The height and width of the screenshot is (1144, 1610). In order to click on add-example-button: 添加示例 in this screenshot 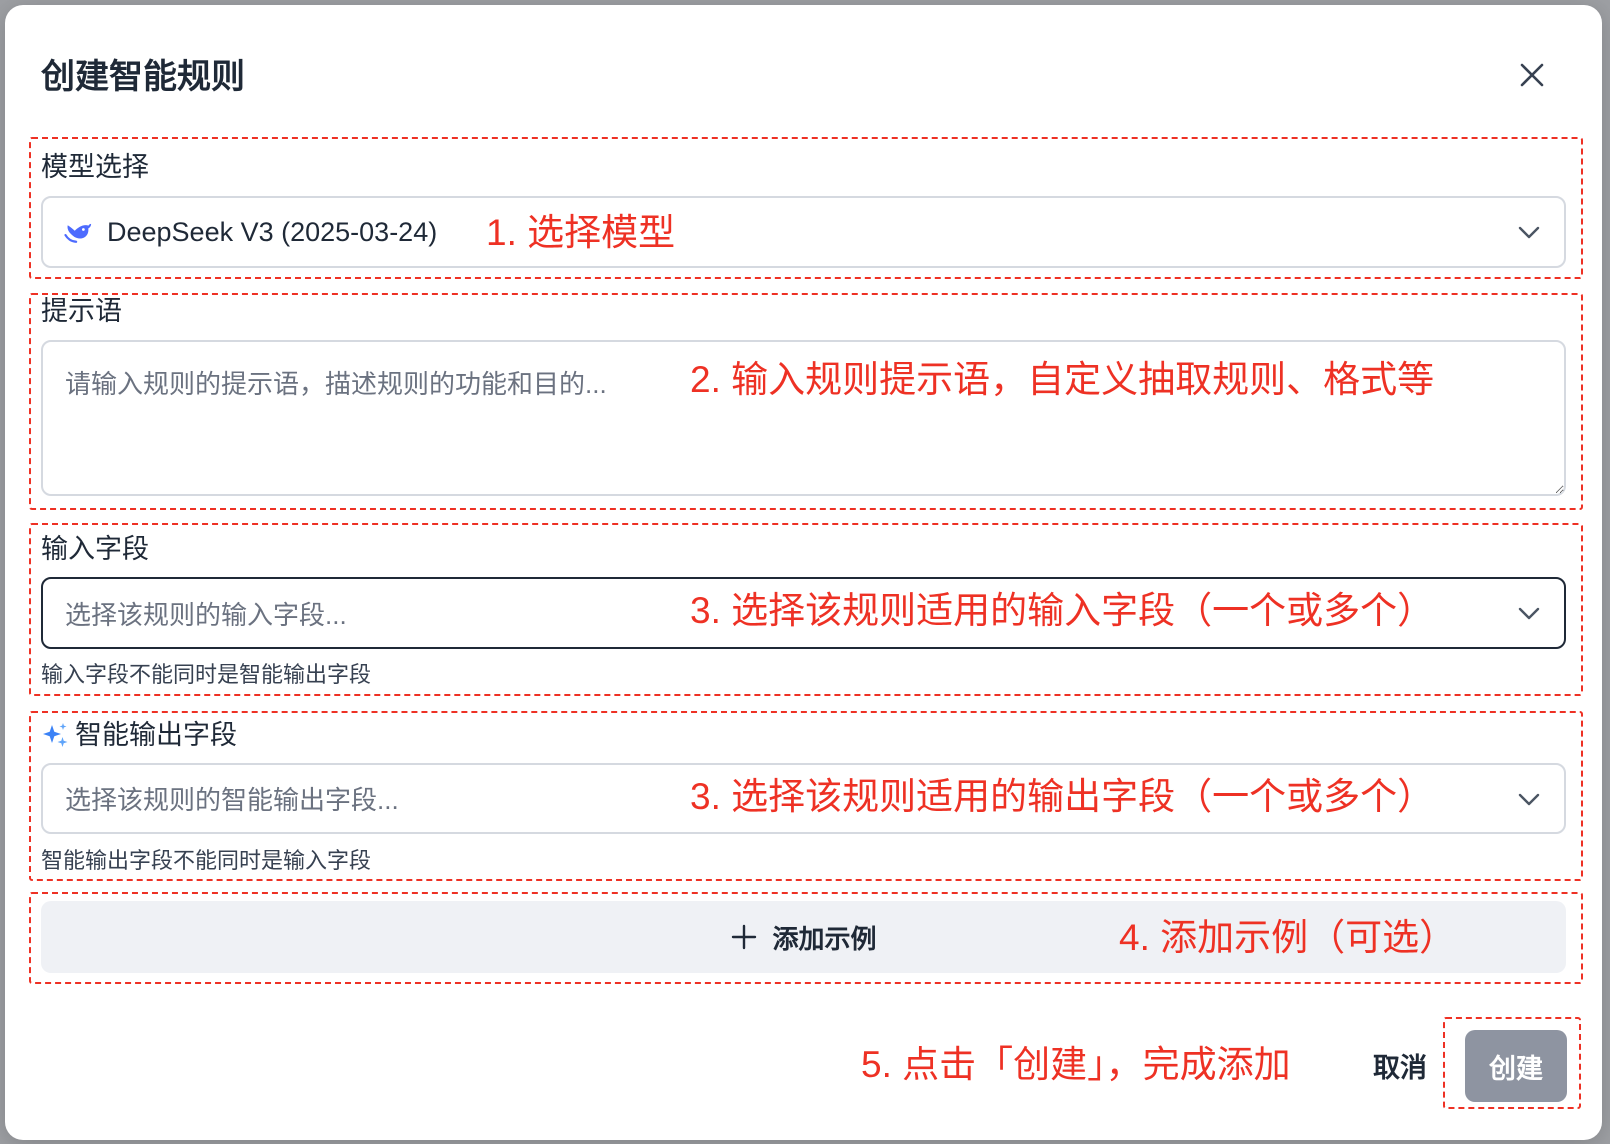, I will do `click(803, 937)`.